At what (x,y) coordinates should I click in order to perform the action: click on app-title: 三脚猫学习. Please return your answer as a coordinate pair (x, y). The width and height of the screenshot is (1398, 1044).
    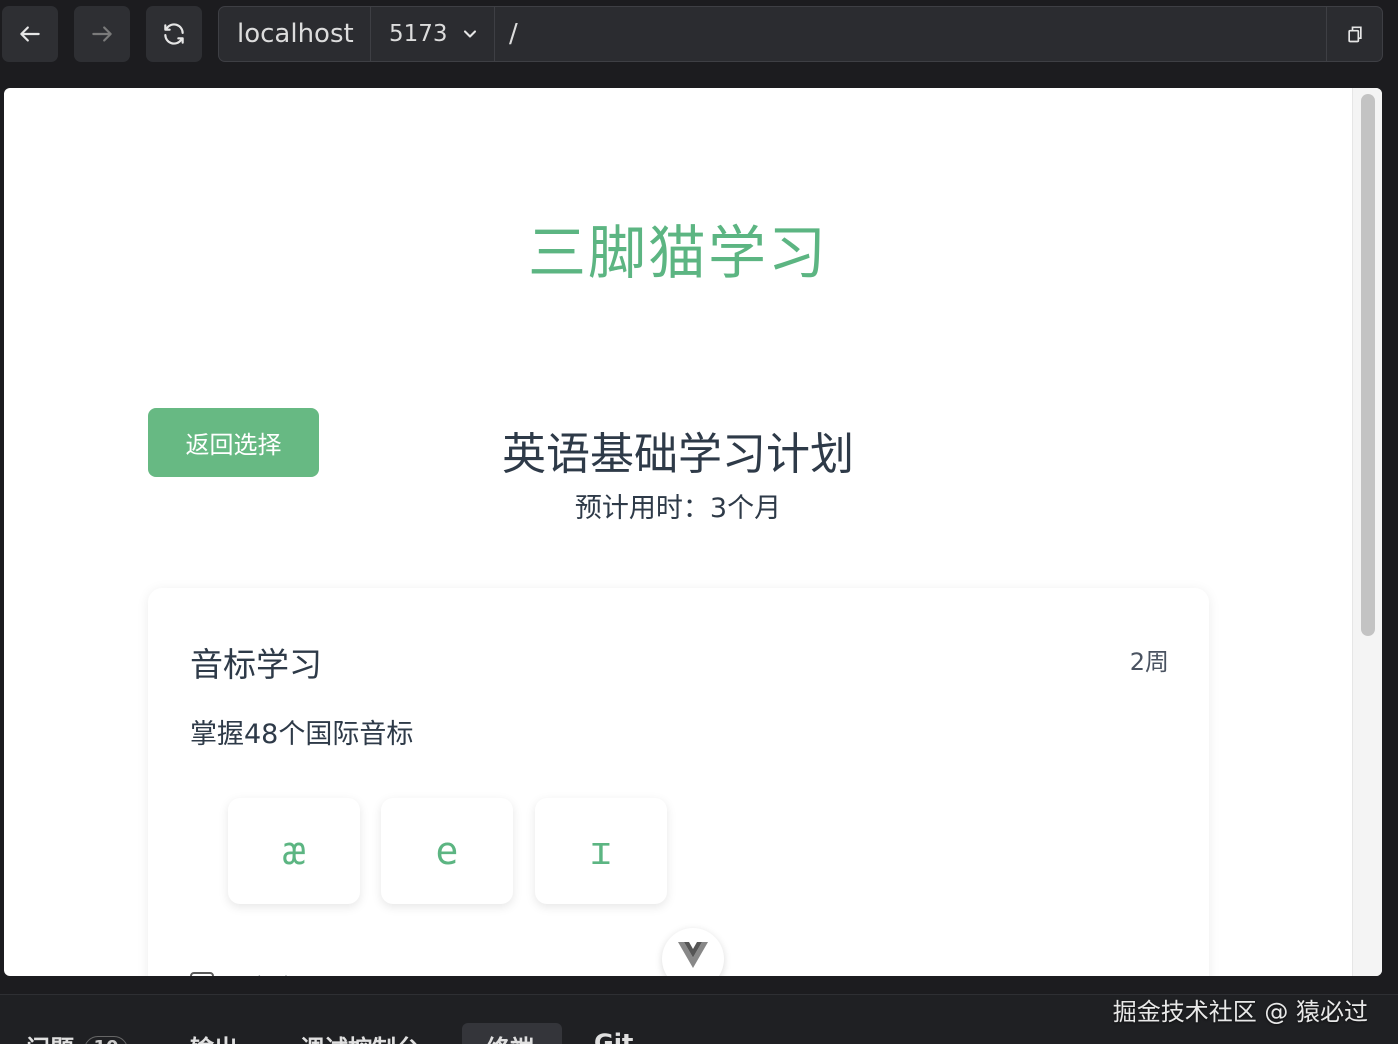
    Looking at the image, I should click on (677, 253).